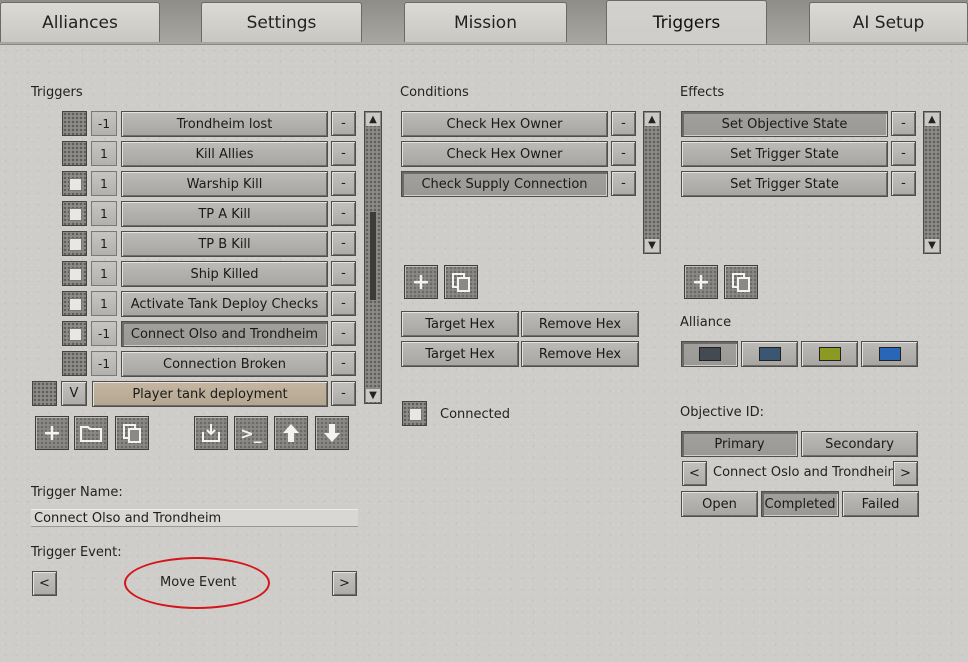  Describe the element at coordinates (194, 518) in the screenshot. I see `trigger-name-input: Connect Olso and Trondheim` at that location.